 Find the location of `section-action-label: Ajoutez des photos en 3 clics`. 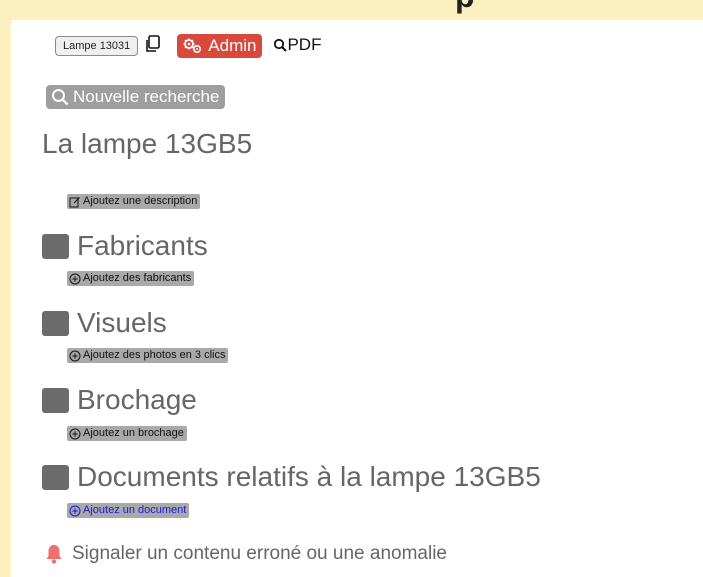

section-action-label: Ajoutez des photos en 3 clics is located at coordinates (154, 355).